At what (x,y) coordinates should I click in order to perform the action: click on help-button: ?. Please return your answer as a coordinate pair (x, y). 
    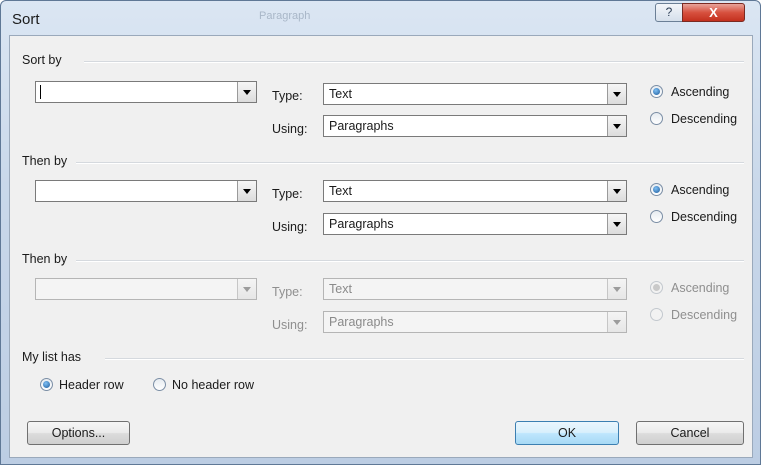
    Looking at the image, I should click on (669, 12).